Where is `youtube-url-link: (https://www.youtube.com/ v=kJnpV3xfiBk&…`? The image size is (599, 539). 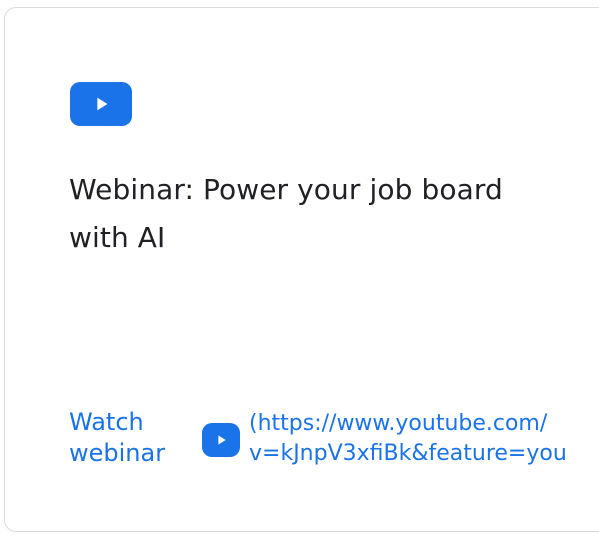 youtube-url-link: (https://www.youtube.com/ v=kJnpV3xfiBk&… is located at coordinates (424, 439).